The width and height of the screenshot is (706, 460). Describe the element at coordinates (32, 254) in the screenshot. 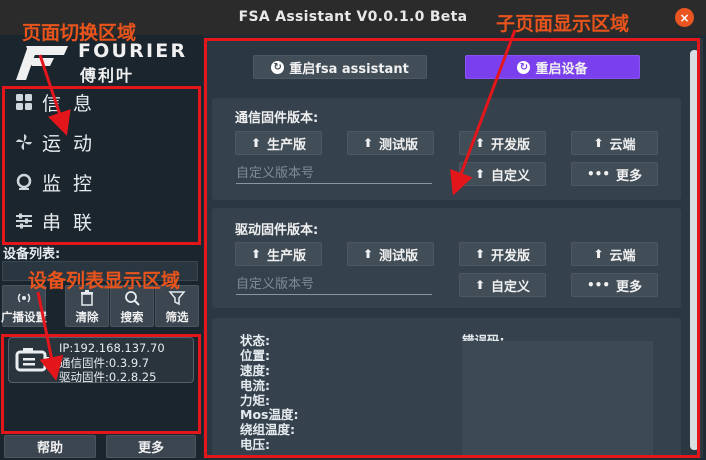

I see `device-list-label: 设备列表:` at that location.